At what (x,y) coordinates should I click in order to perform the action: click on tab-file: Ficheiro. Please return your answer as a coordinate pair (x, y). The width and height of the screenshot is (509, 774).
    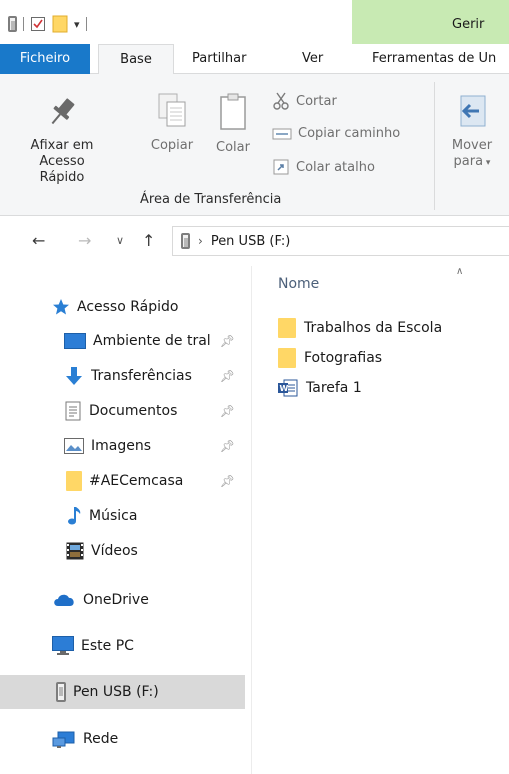
    Looking at the image, I should click on (45, 59).